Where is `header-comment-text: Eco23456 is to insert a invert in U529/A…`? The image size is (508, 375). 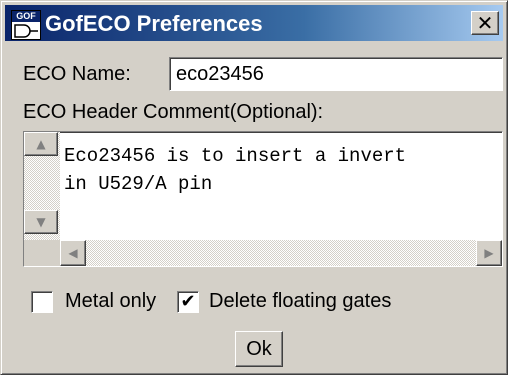
header-comment-text: Eco23456 is to insert a invert in U529/A… is located at coordinates (281, 170).